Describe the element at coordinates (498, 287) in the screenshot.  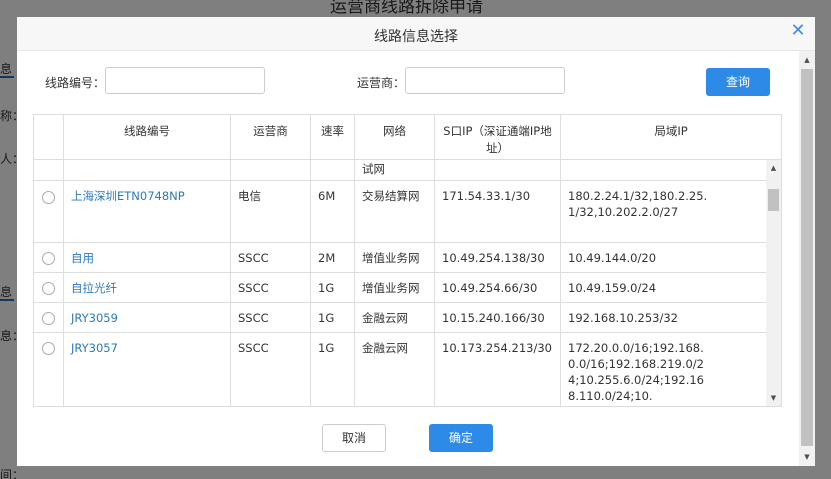
I see `cell-s-ip: 10.49.254.66/30` at that location.